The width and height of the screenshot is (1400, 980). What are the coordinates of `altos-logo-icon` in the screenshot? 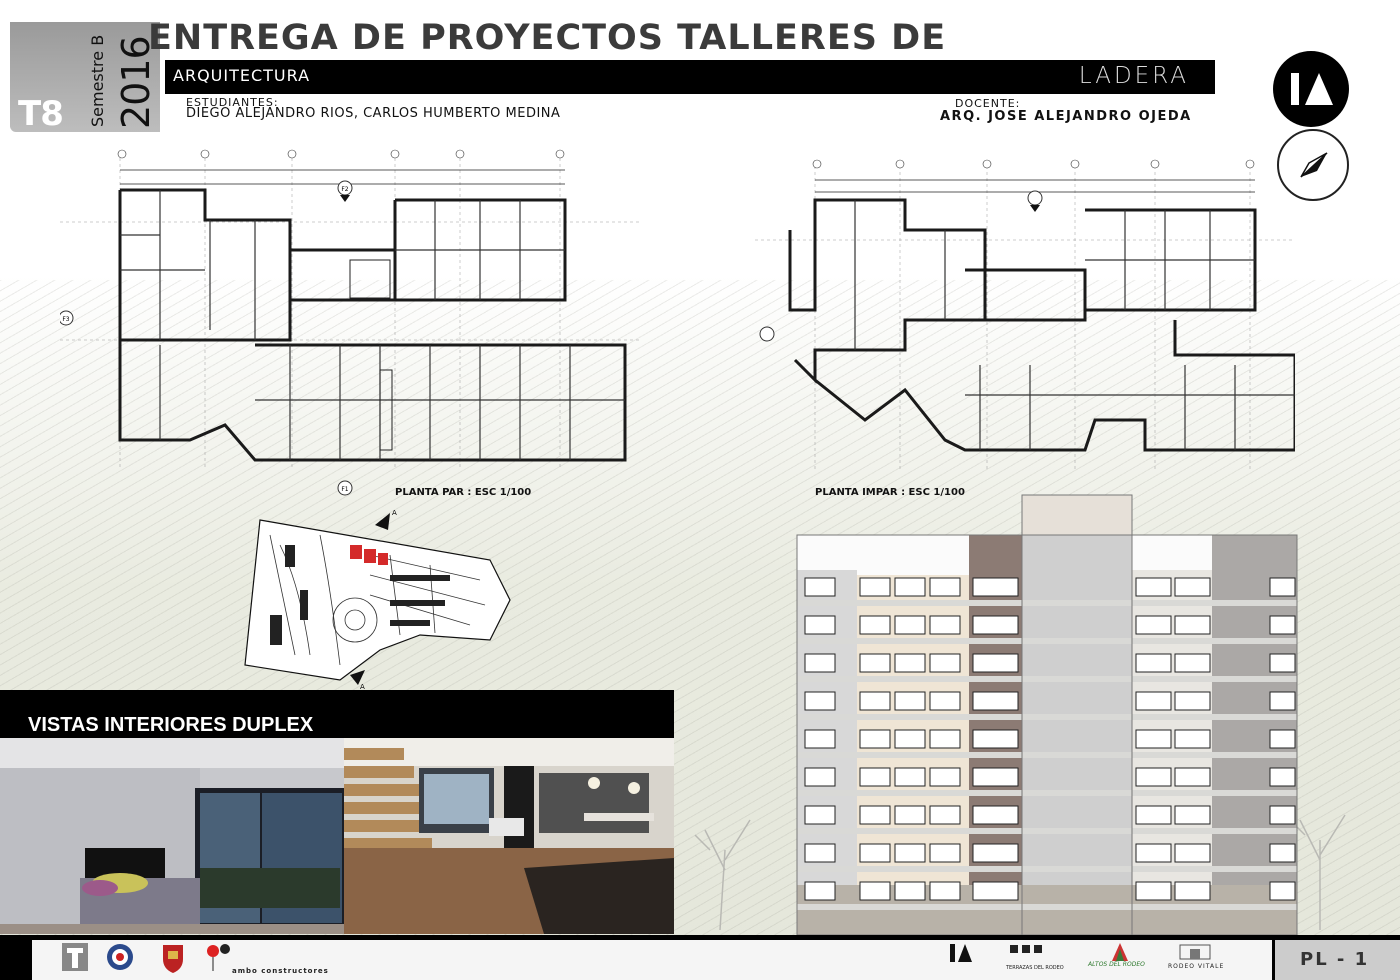 It's located at (1120, 952).